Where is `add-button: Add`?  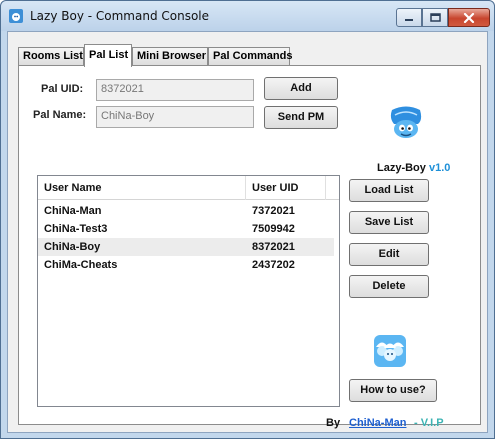
add-button: Add is located at coordinates (301, 88).